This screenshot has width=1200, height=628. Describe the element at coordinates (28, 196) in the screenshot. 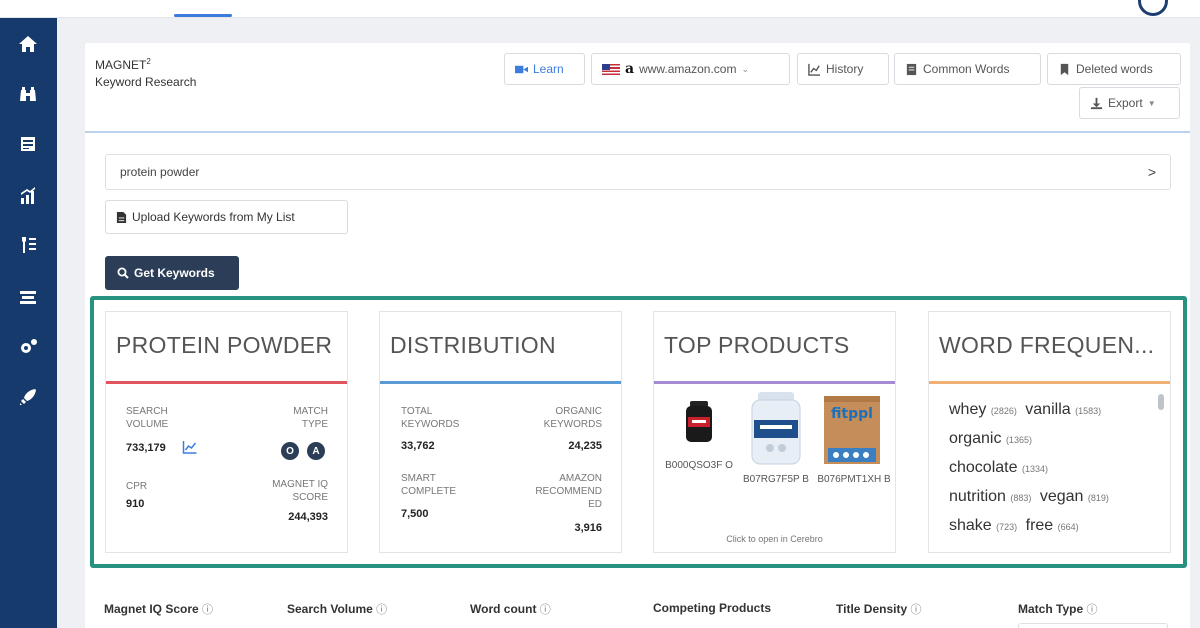

I see `bar-chart-icon` at that location.